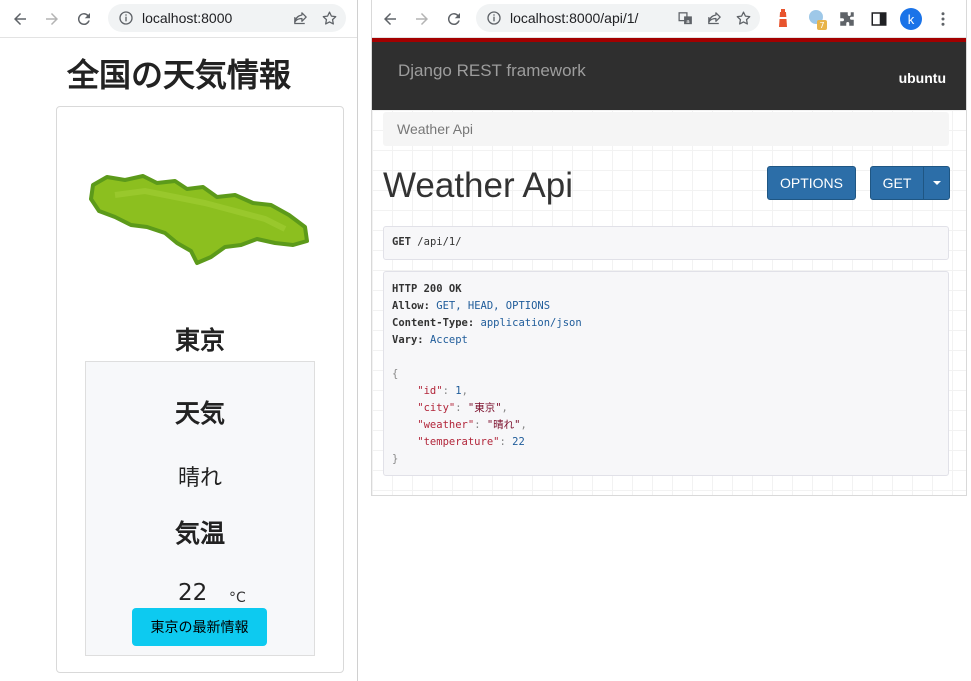 This screenshot has height=681, width=971. Describe the element at coordinates (911, 19) in the screenshot. I see `profile-avatar: k` at that location.